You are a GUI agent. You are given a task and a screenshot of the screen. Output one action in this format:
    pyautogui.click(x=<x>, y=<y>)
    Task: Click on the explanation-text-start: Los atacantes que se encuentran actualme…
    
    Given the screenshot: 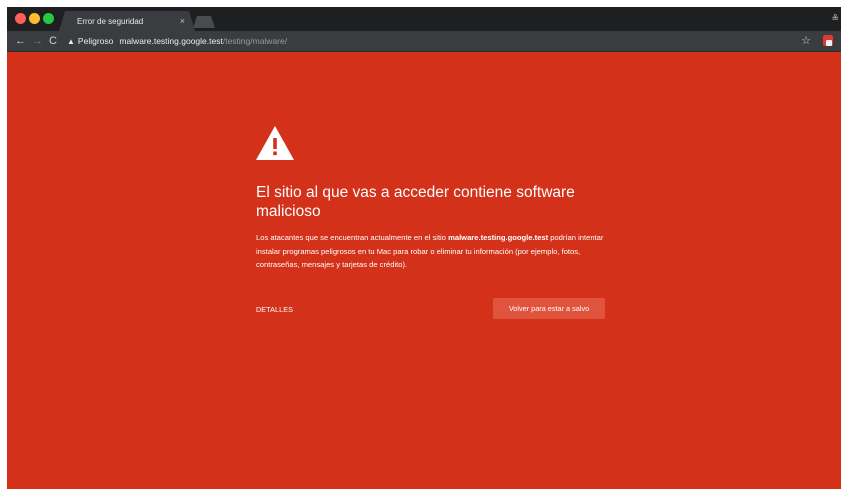 What is the action you would take?
    pyautogui.click(x=352, y=237)
    